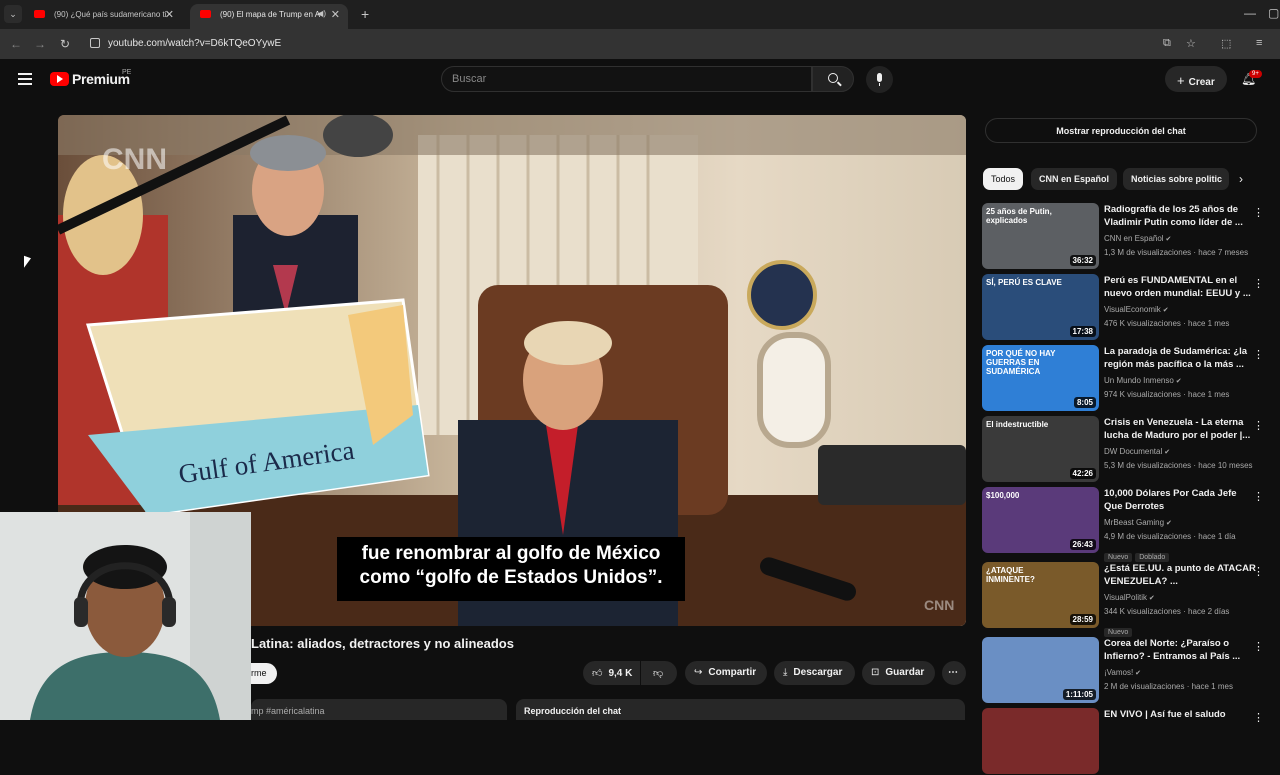  Describe the element at coordinates (321, 13) in the screenshot. I see `audio-playing-icon: ◀)` at that location.